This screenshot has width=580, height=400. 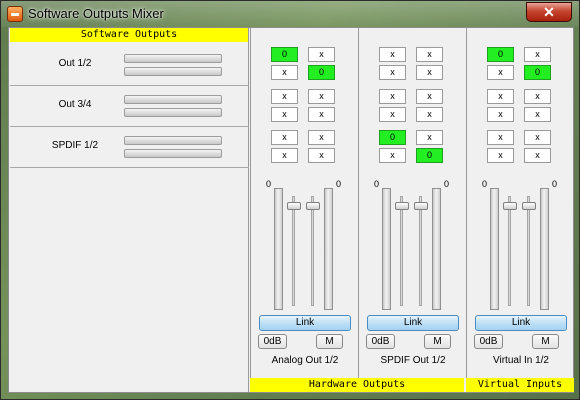 I want to click on hardware-outputs-footer: Hardware Outputs, so click(x=357, y=385).